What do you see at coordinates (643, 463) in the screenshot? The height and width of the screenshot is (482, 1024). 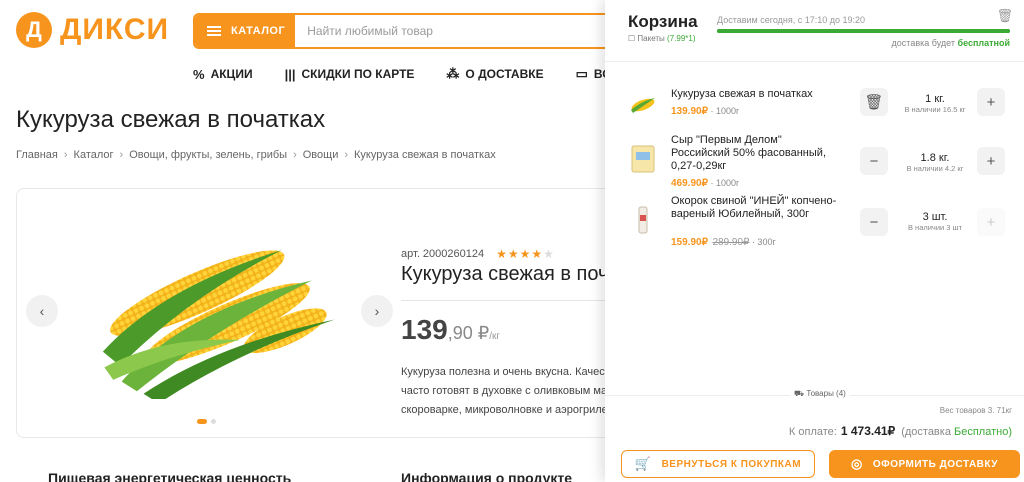 I see `cart-icon: 🛒` at bounding box center [643, 463].